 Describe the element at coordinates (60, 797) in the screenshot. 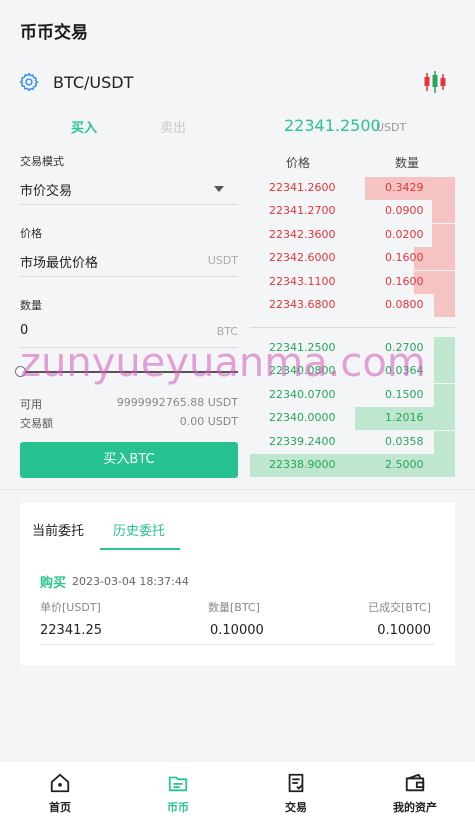

I see `nav-home: 首页` at that location.